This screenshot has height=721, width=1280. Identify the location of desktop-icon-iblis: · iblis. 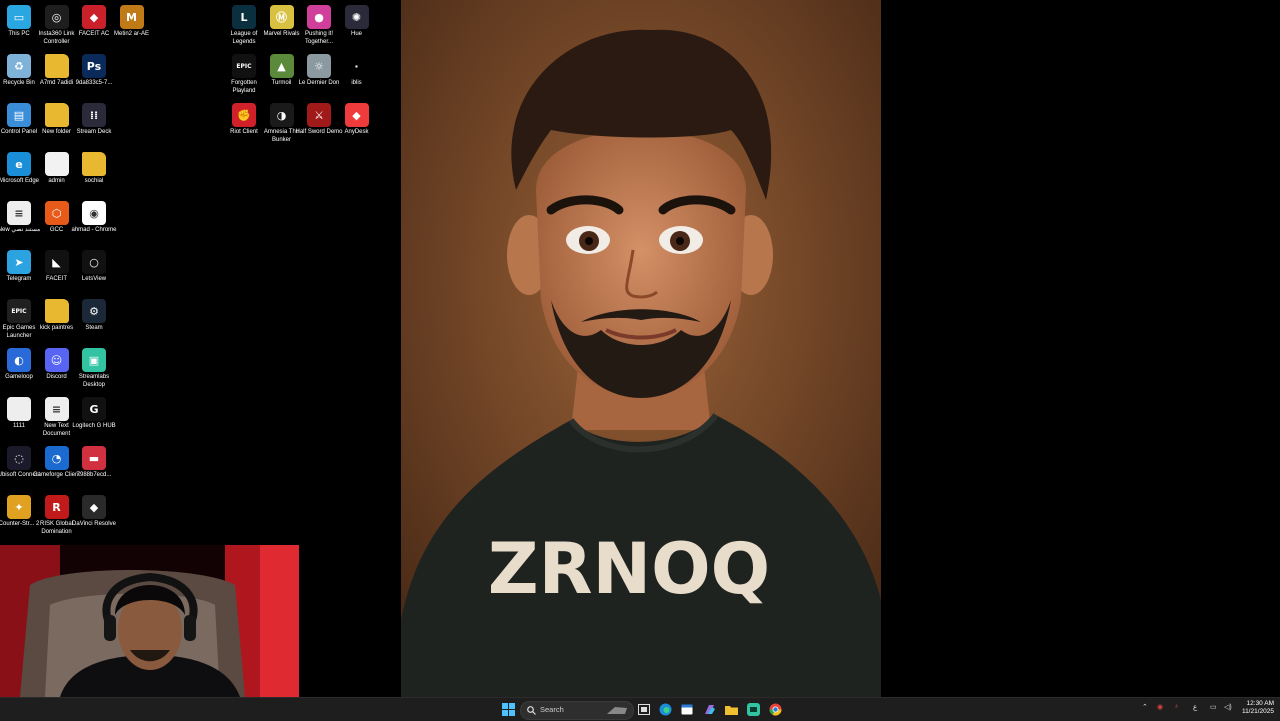
(357, 75).